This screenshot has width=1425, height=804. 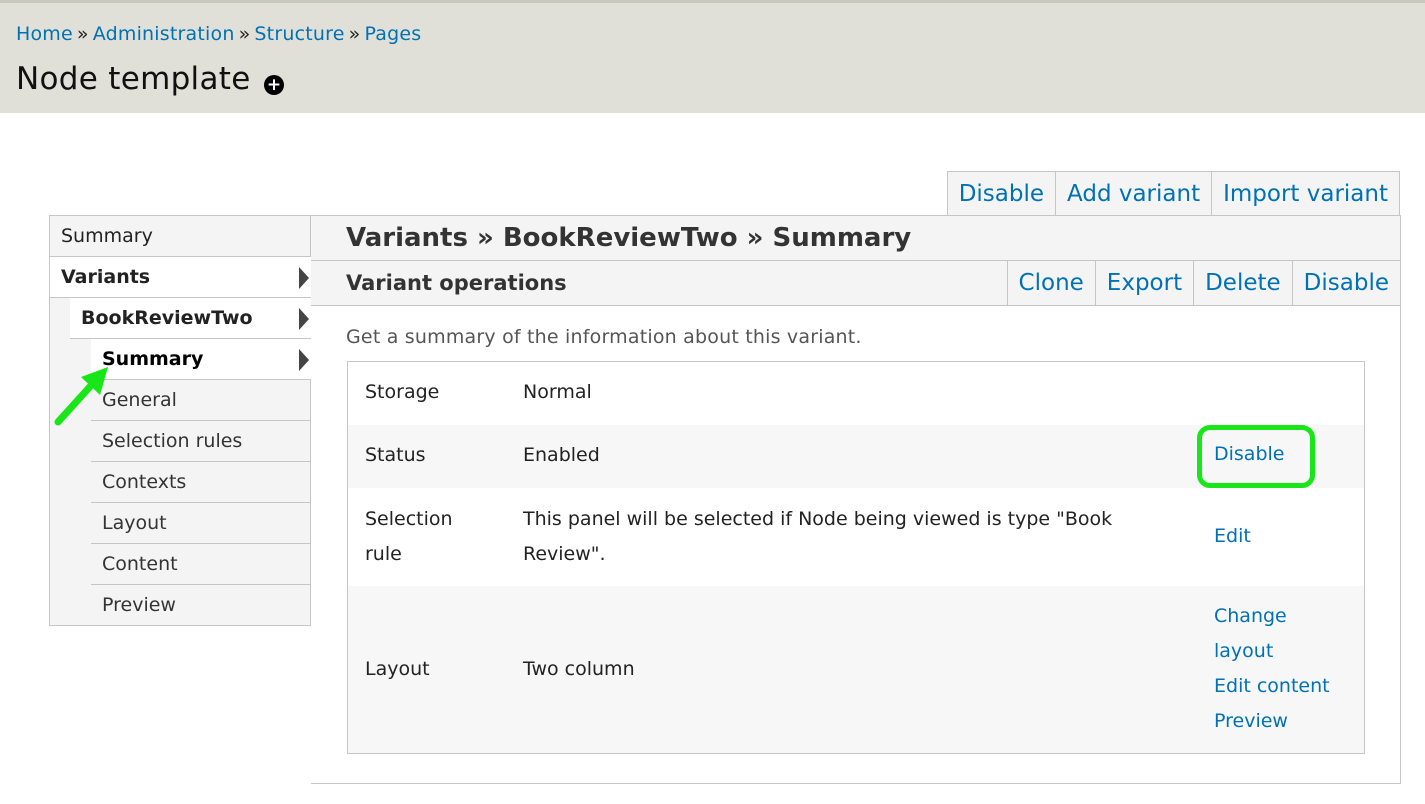 I want to click on edit-selection-link: Edit, so click(x=1232, y=536).